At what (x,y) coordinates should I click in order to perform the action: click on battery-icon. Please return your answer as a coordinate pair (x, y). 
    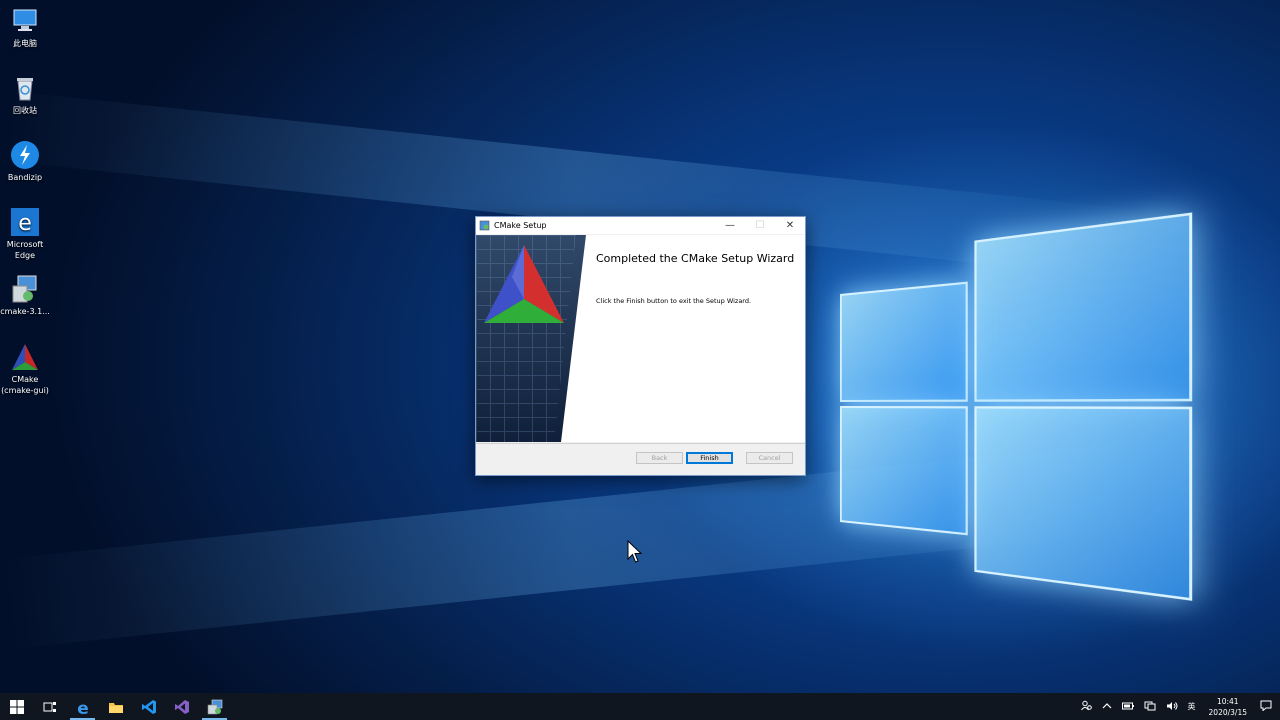
    Looking at the image, I should click on (1128, 707).